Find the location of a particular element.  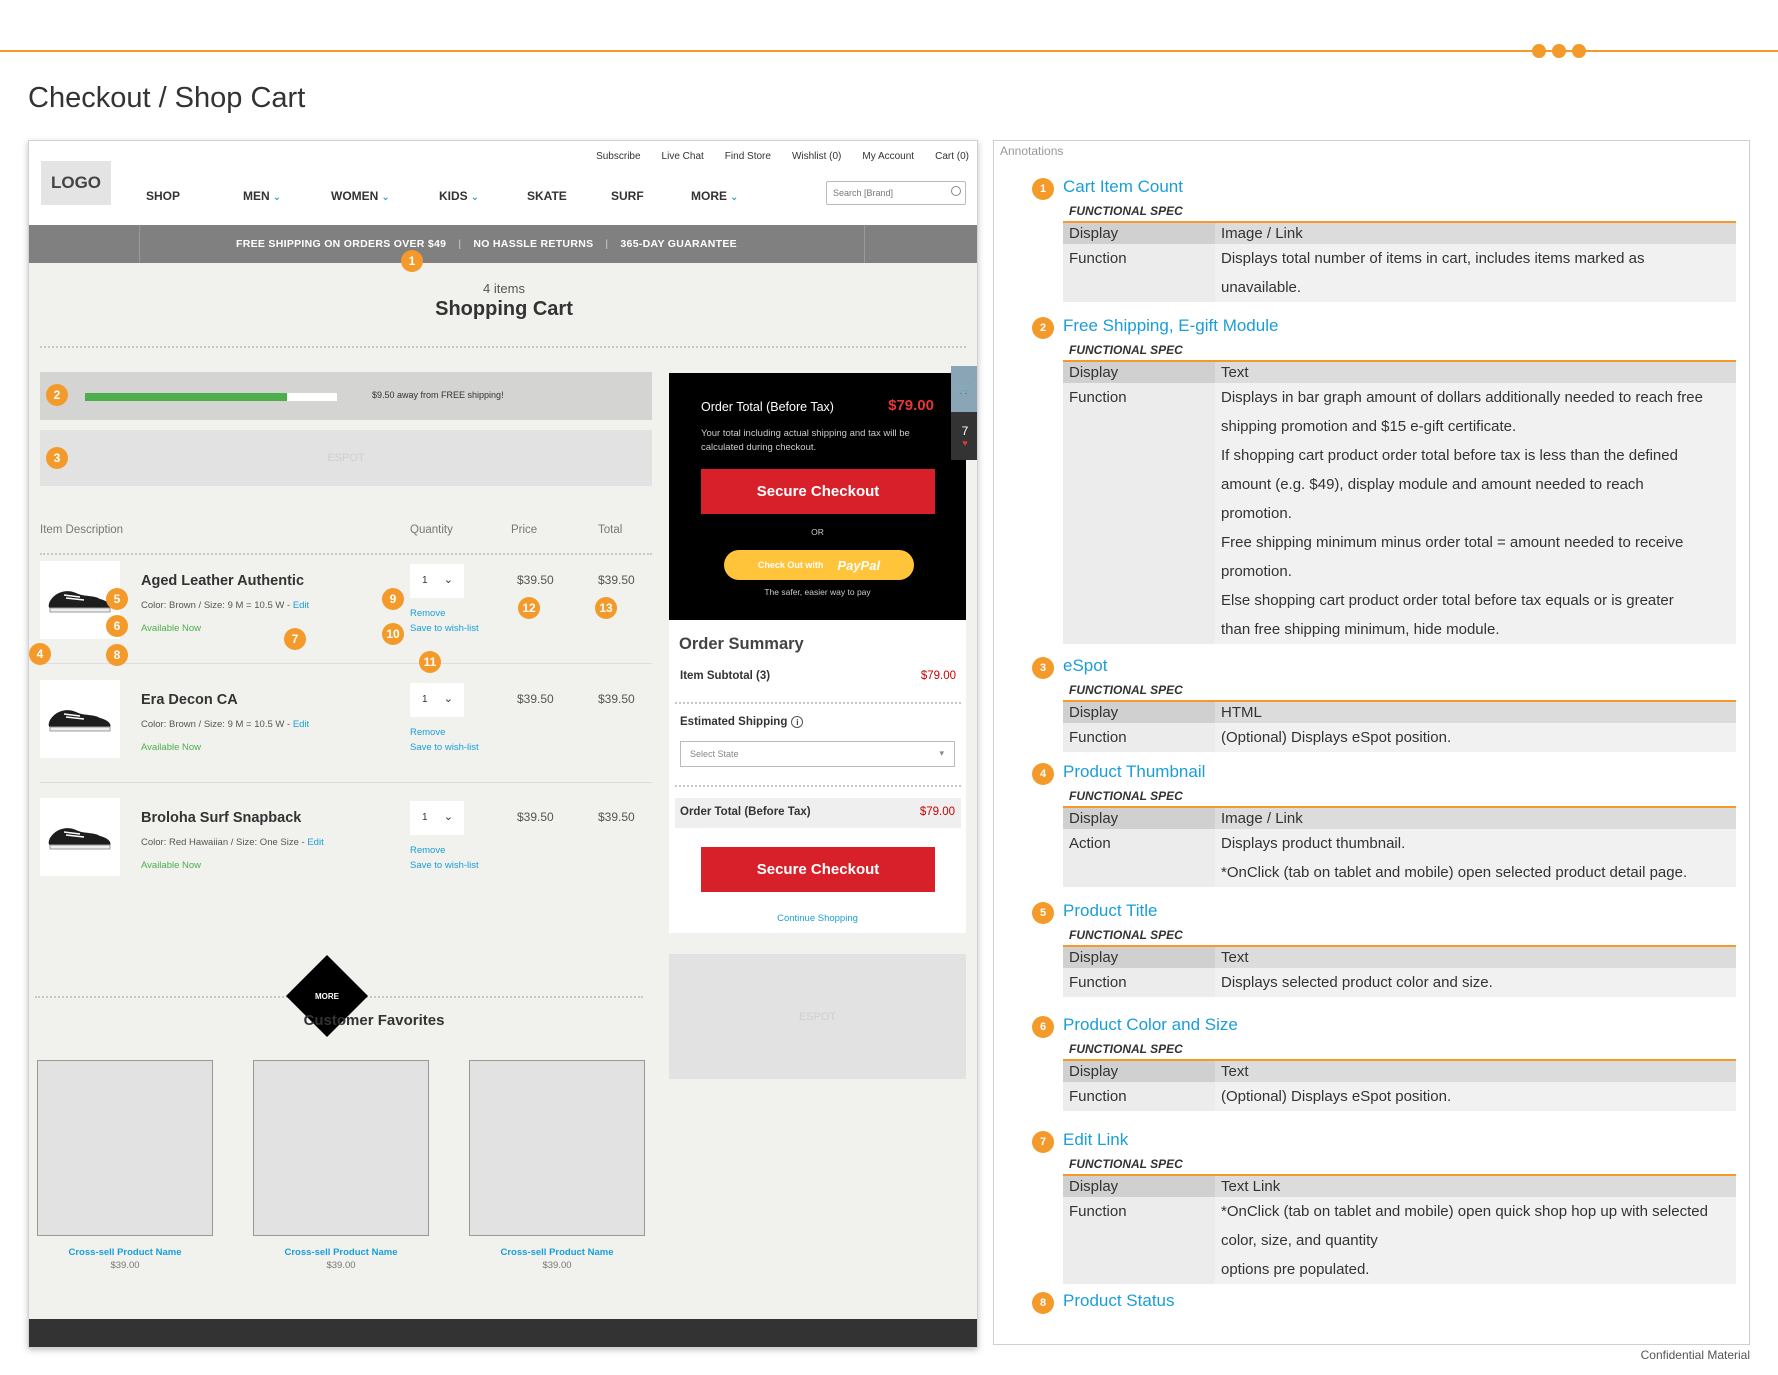

nav-item-more: MORE ⌄ is located at coordinates (726, 196).